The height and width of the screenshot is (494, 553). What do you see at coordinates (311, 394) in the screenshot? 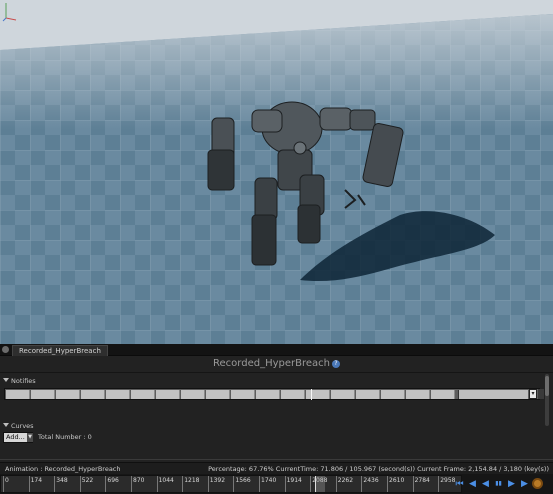
I see `notify-scrubber-line` at bounding box center [311, 394].